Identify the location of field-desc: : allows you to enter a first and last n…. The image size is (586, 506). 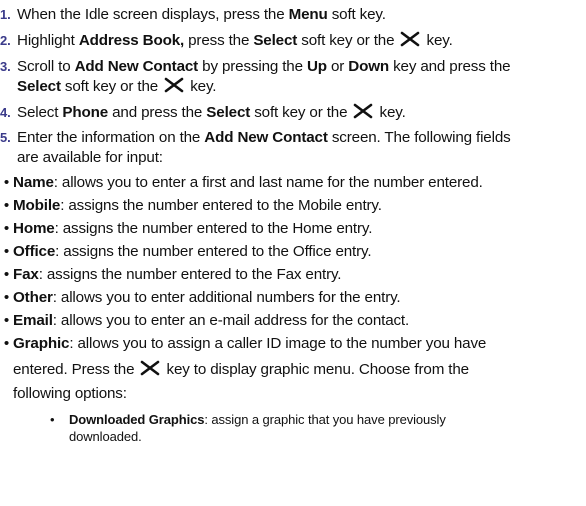
(268, 182).